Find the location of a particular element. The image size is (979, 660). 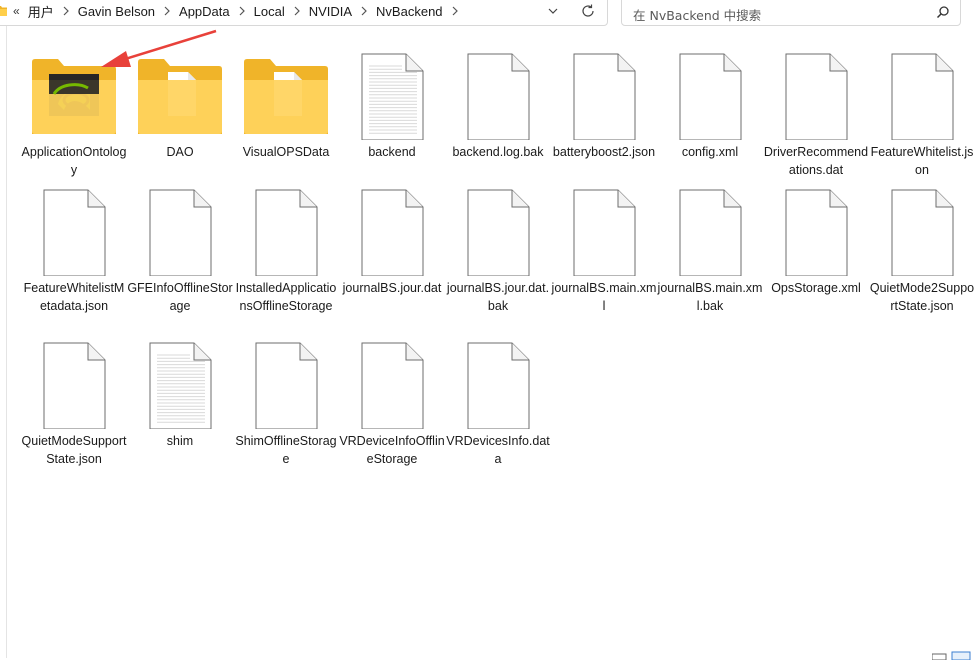

navigation-pane-divider is located at coordinates (6, 342).